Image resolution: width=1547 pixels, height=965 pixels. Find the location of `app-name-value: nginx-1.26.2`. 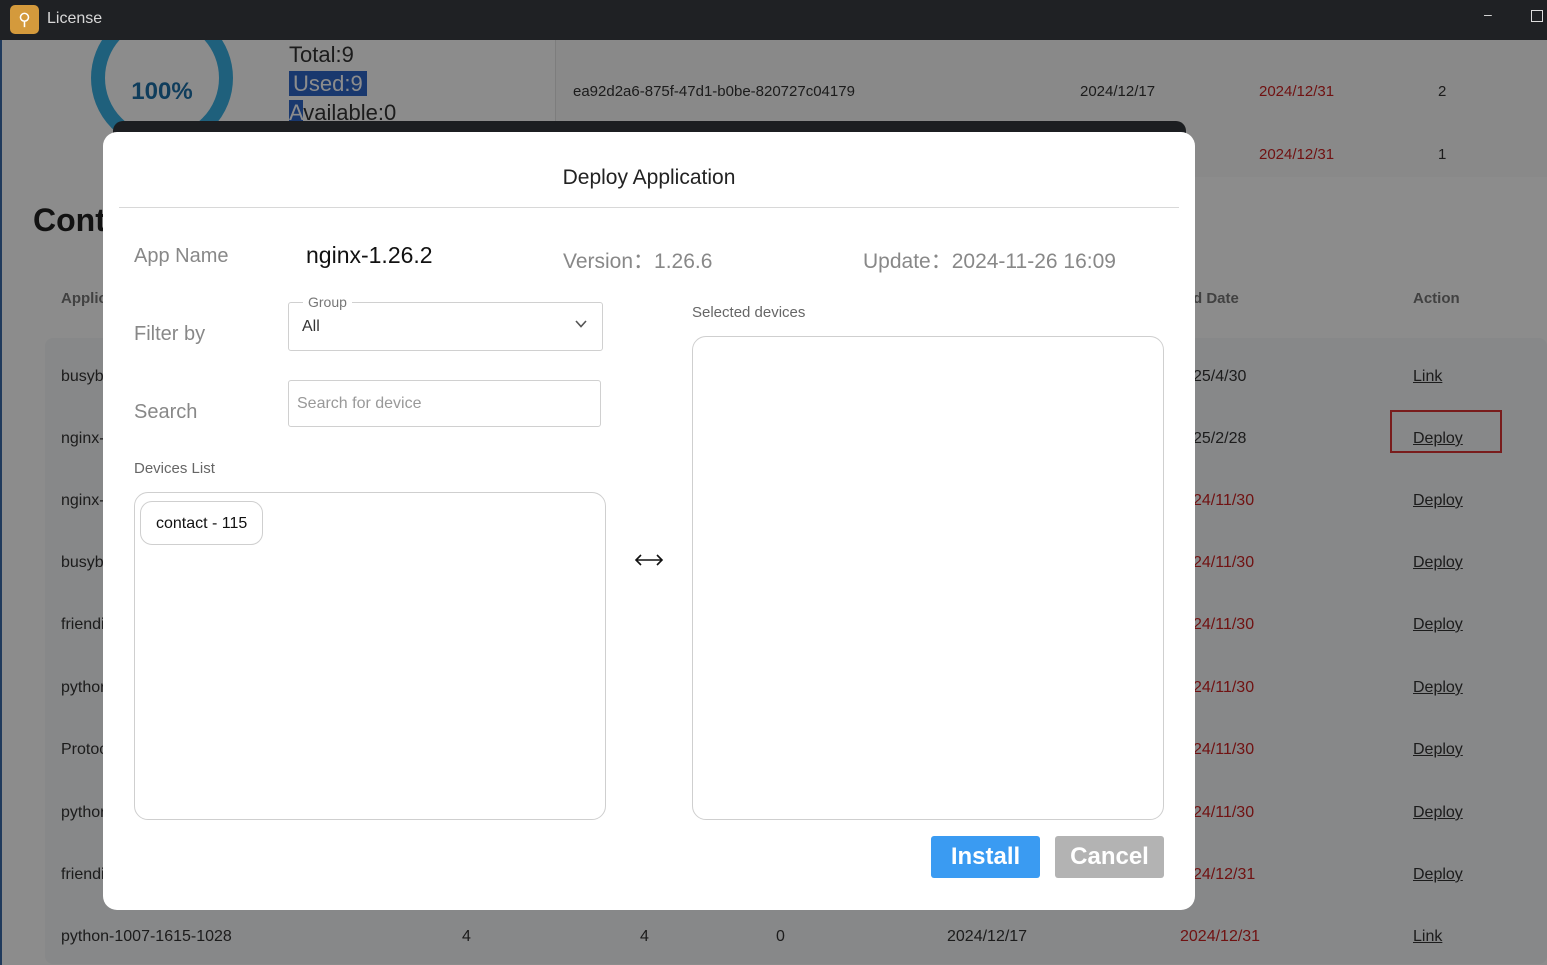

app-name-value: nginx-1.26.2 is located at coordinates (369, 255).